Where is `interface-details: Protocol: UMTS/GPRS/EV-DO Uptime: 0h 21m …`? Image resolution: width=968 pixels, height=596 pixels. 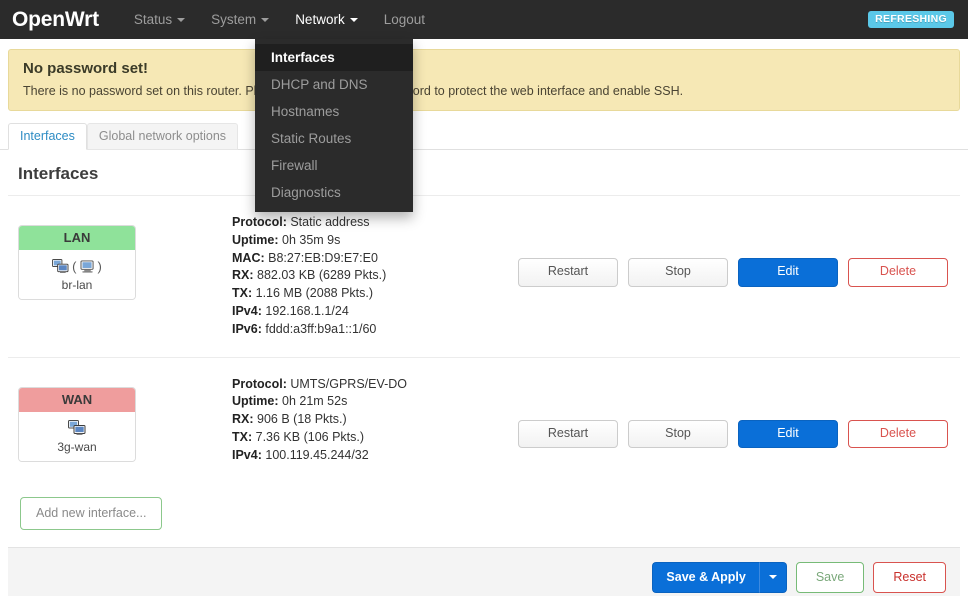
interface-details: Protocol: UMTS/GPRS/EV-DO Uptime: 0h 21m … is located at coordinates (291, 420).